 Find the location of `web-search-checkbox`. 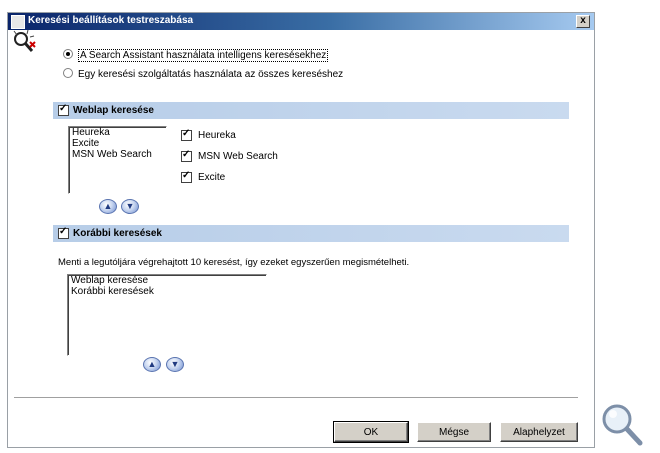

web-search-checkbox is located at coordinates (63, 109).